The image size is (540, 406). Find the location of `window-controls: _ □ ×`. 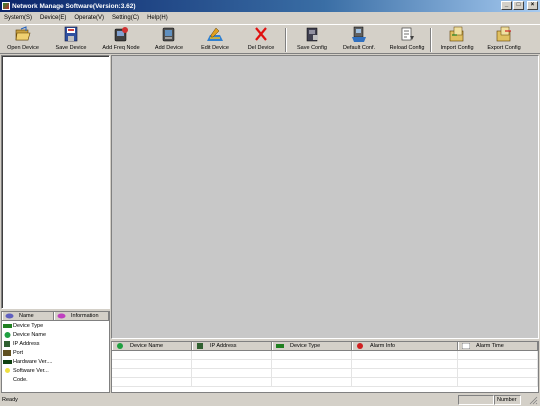

window-controls: _ □ × is located at coordinates (519, 5).